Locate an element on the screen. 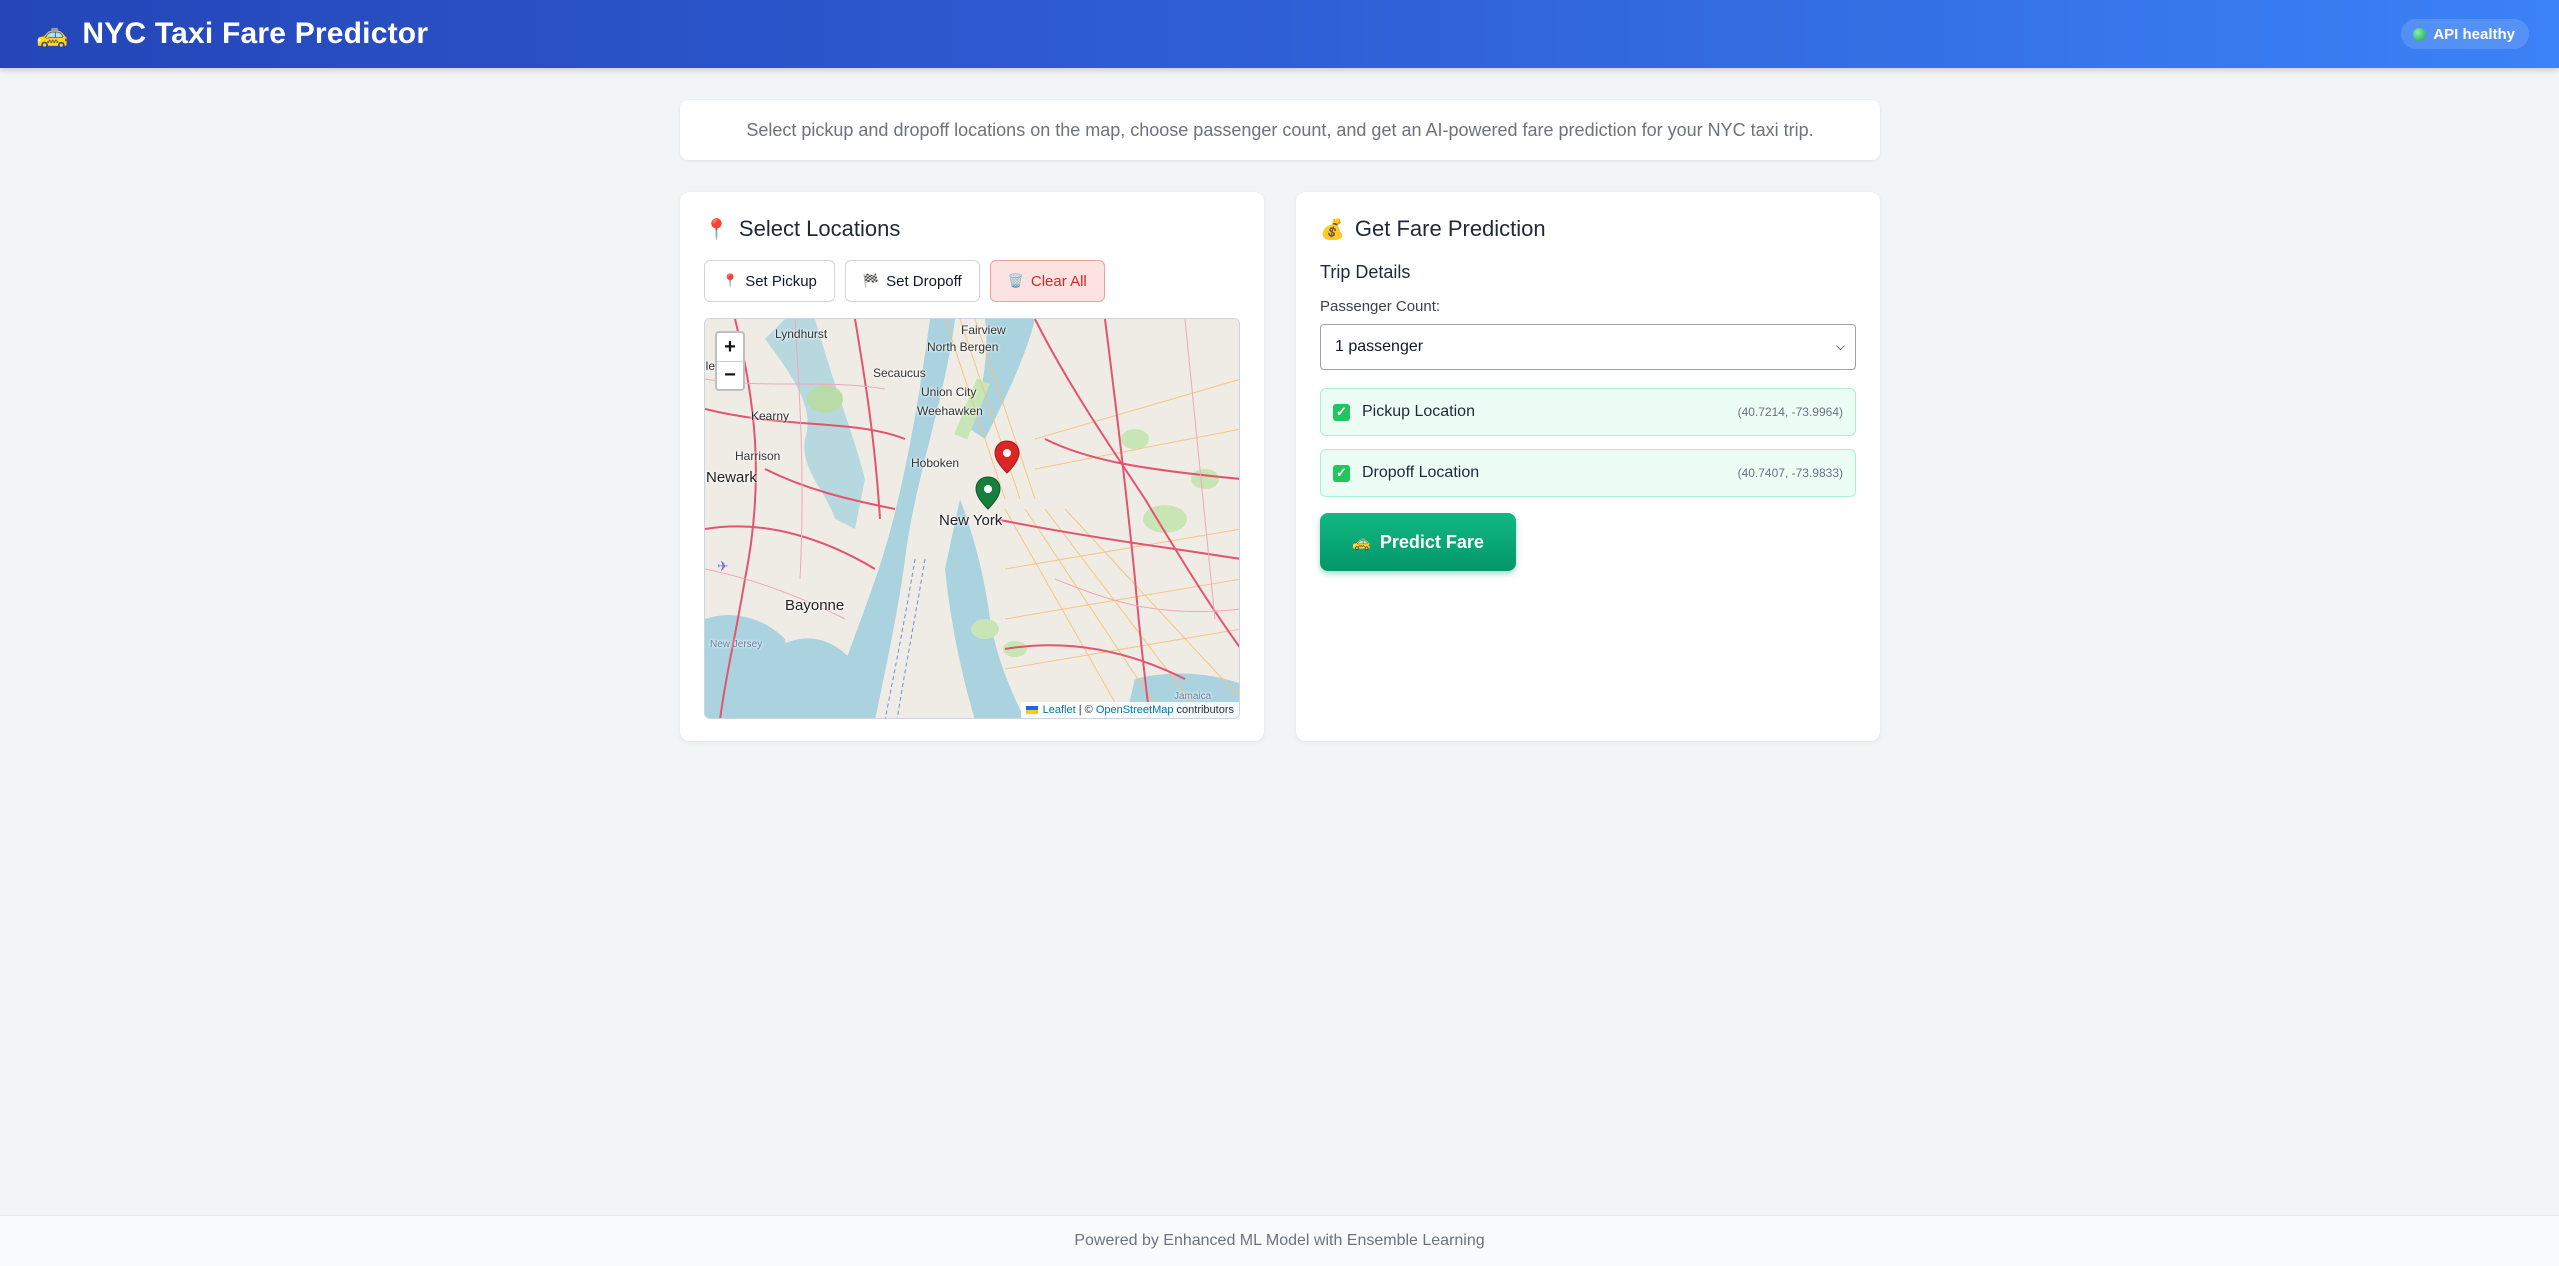 The width and height of the screenshot is (2559, 1266). map-label-union-city: Union City is located at coordinates (949, 392).